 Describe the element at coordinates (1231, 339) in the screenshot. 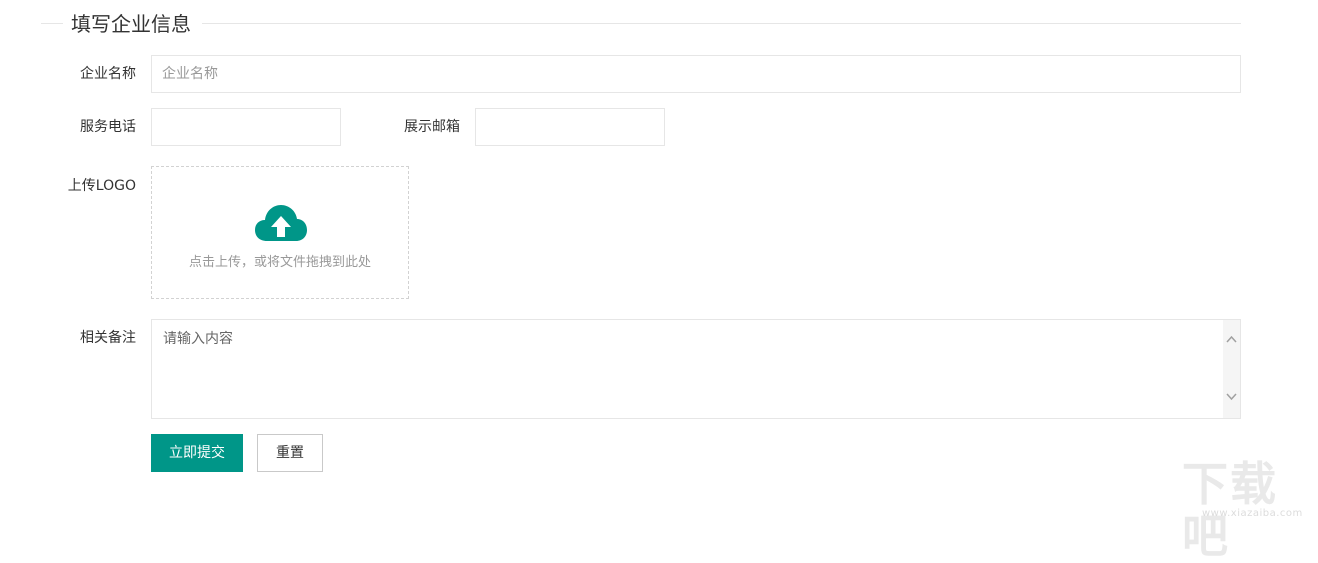

I see `chevron-up-icon` at that location.